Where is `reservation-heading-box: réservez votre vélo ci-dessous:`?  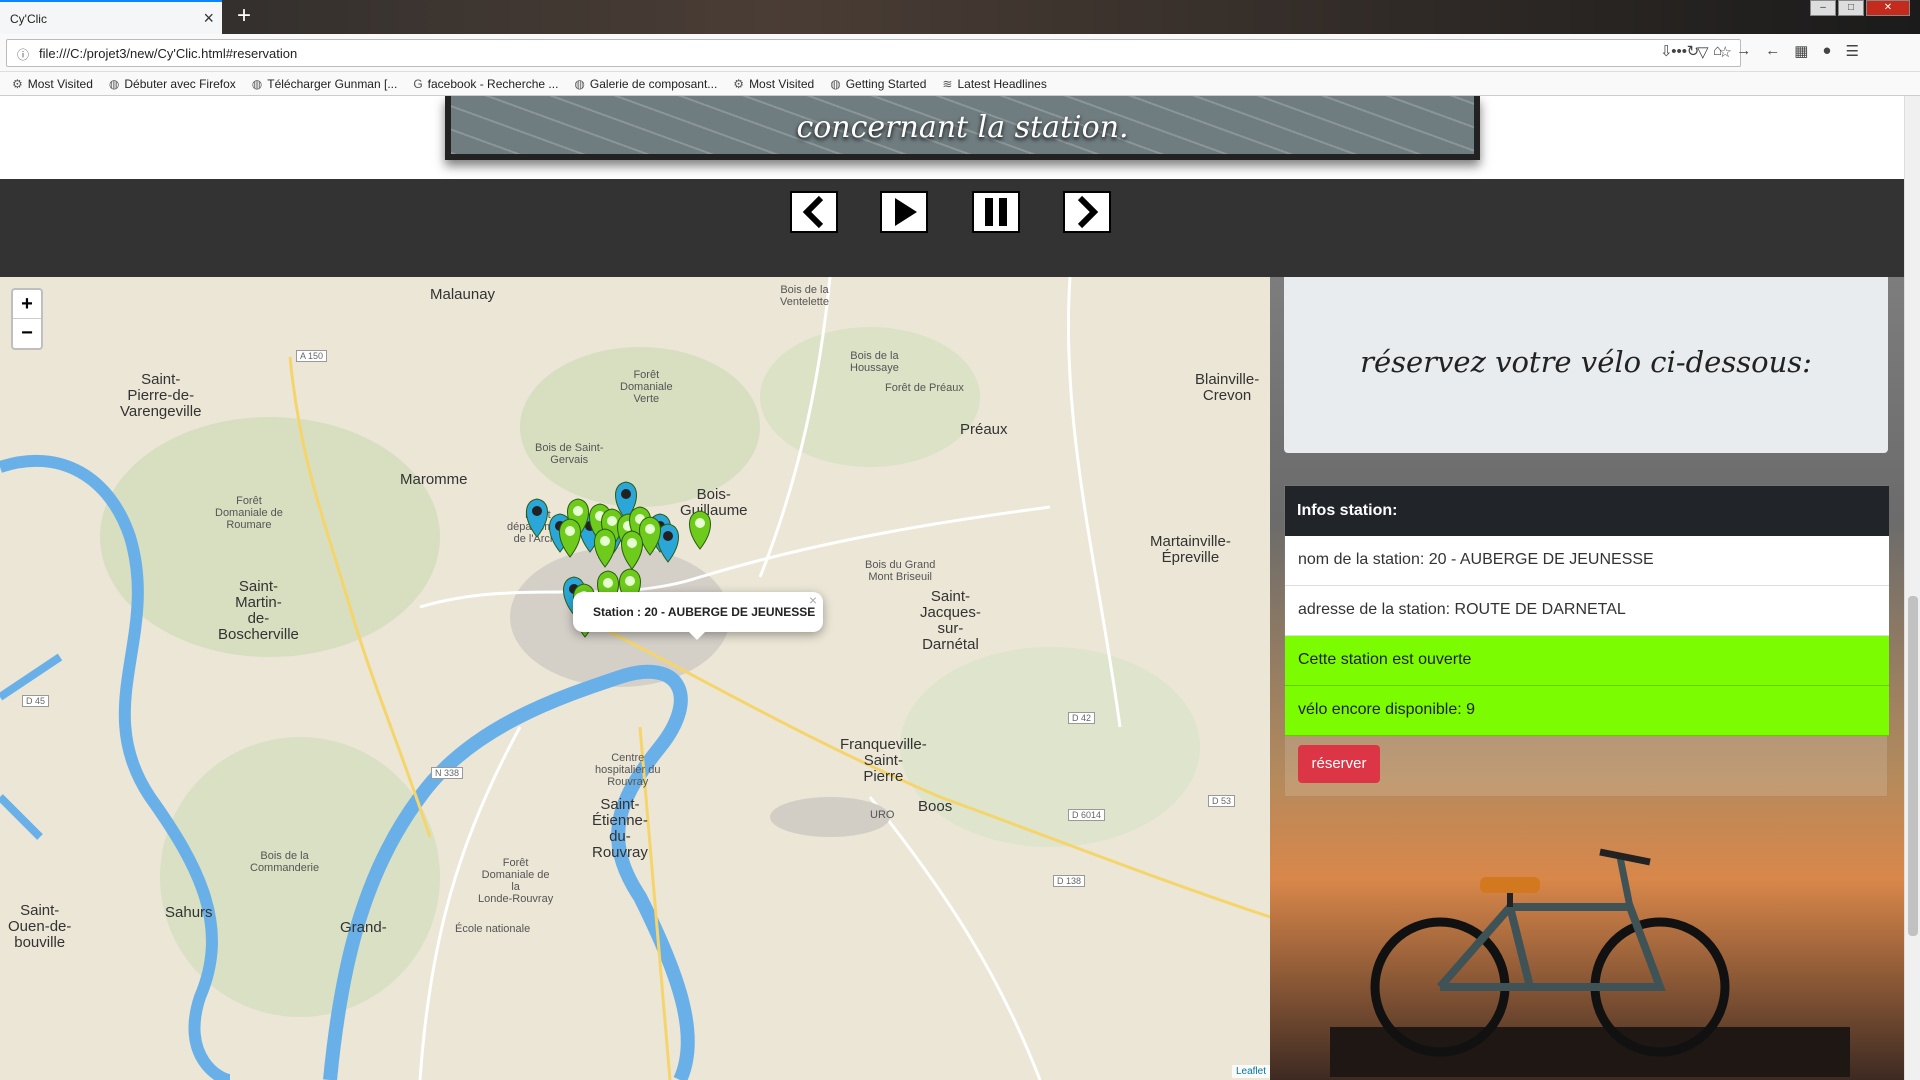
reservation-heading-box: réservez votre vélo ci-dessous: is located at coordinates (1586, 365).